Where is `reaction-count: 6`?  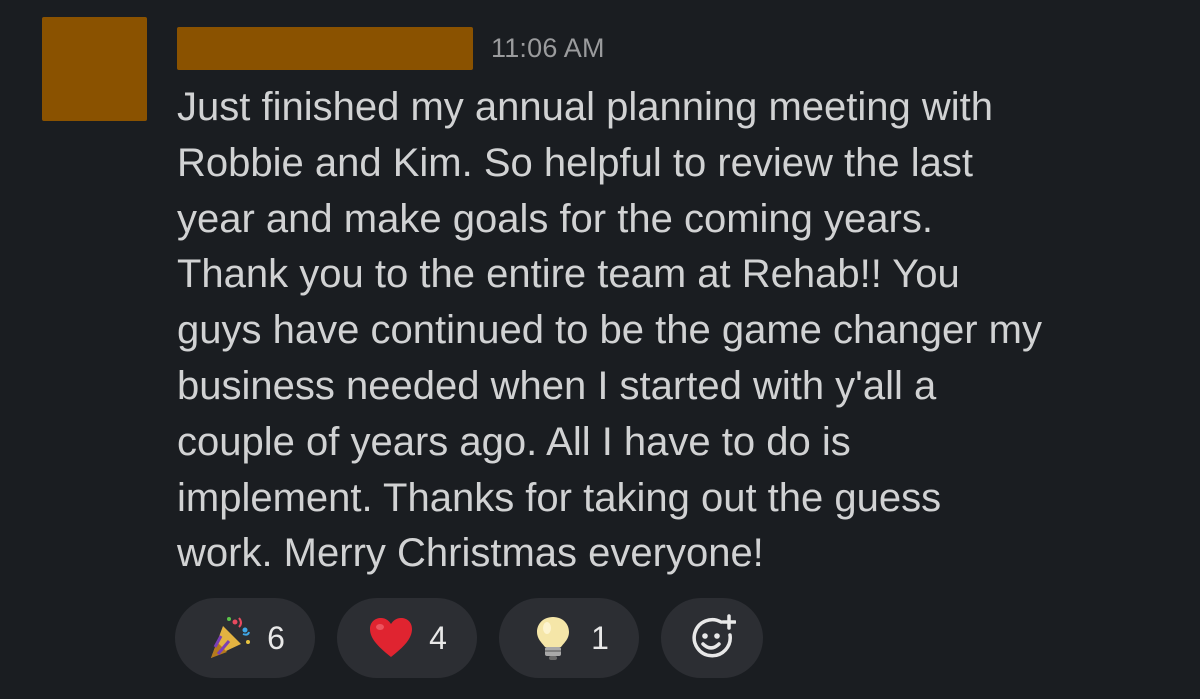
reaction-count: 6 is located at coordinates (276, 637).